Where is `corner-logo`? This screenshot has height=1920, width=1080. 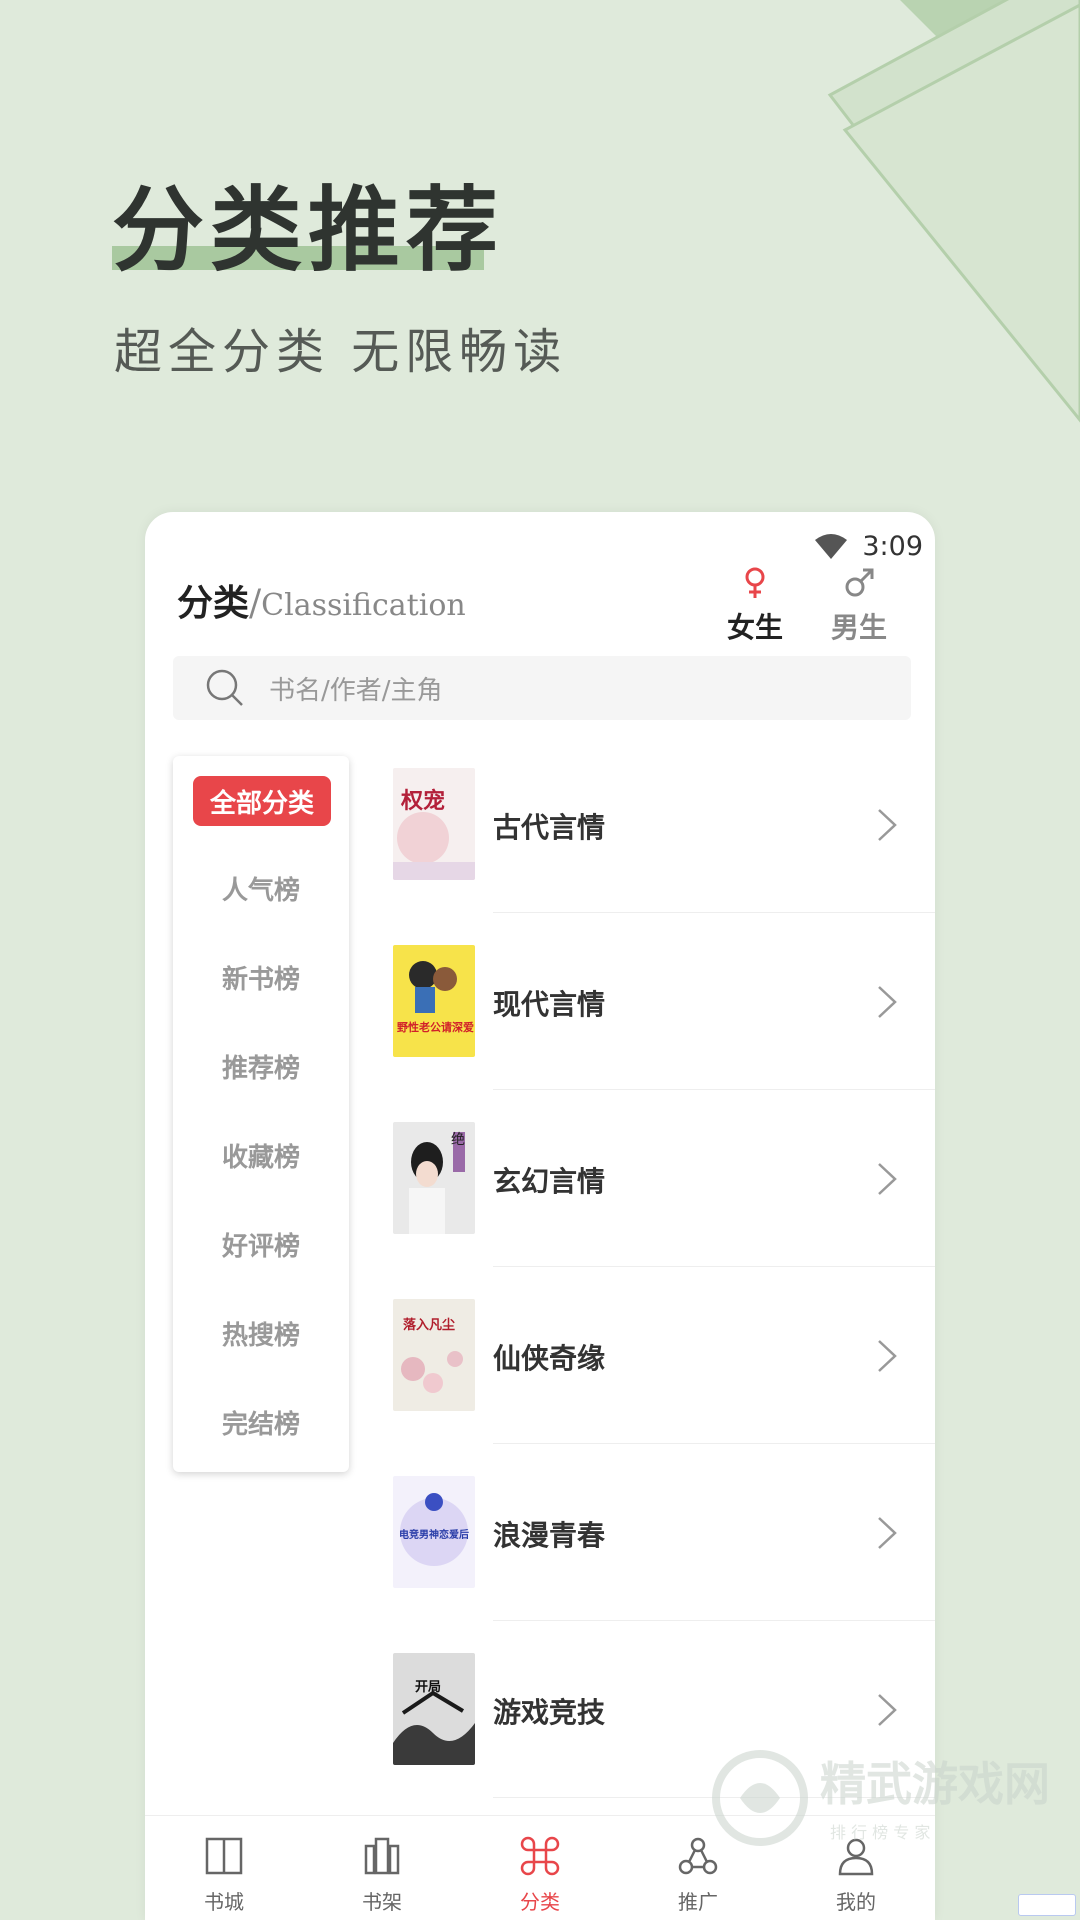 corner-logo is located at coordinates (1047, 1905).